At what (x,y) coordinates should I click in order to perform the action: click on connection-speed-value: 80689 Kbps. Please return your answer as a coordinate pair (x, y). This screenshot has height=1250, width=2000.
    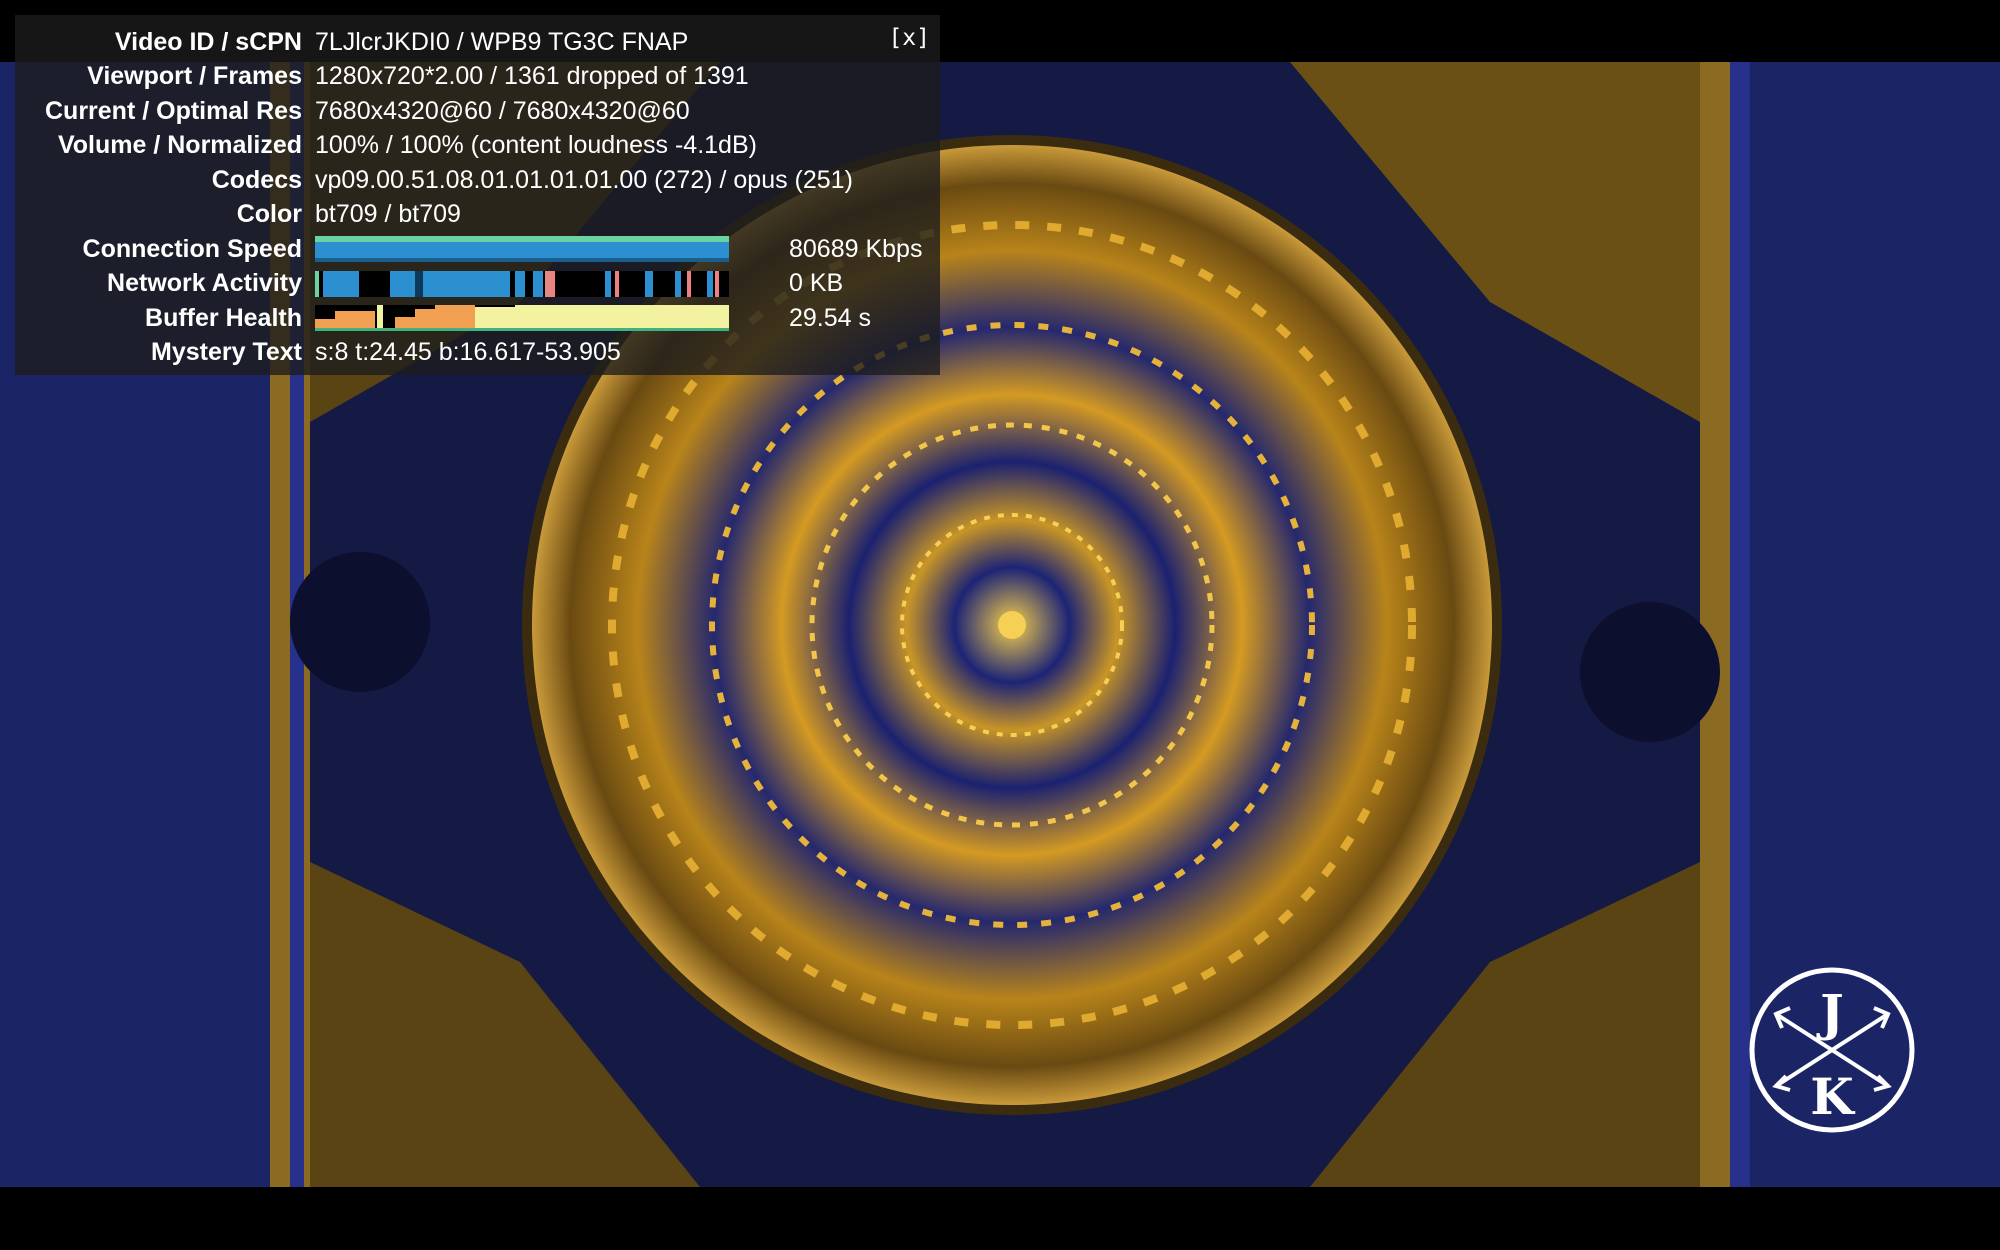
    Looking at the image, I should click on (856, 248).